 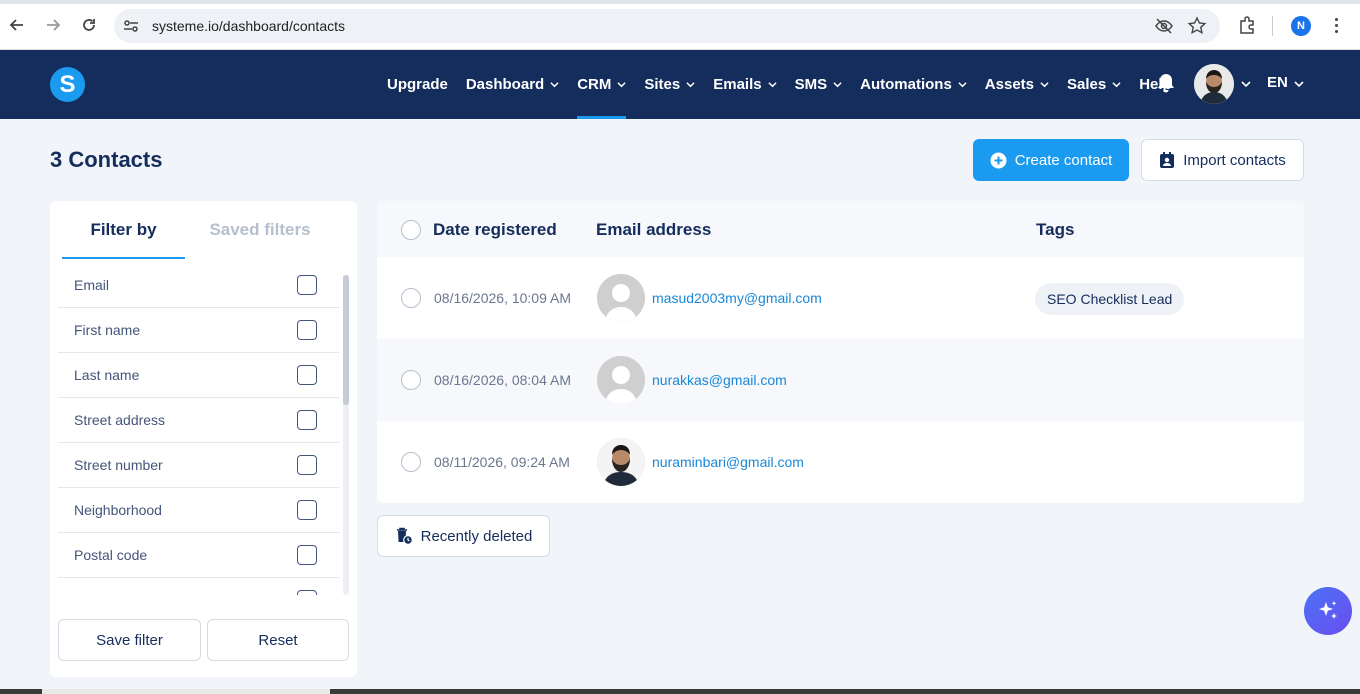 What do you see at coordinates (131, 26) in the screenshot?
I see `site-settings-icon` at bounding box center [131, 26].